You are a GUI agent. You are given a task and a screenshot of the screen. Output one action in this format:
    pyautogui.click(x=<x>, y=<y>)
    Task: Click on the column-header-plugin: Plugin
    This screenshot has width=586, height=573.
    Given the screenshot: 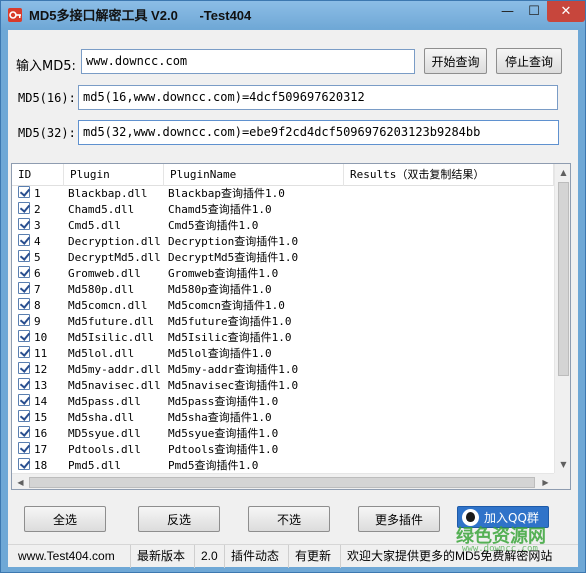 What is the action you would take?
    pyautogui.click(x=114, y=175)
    